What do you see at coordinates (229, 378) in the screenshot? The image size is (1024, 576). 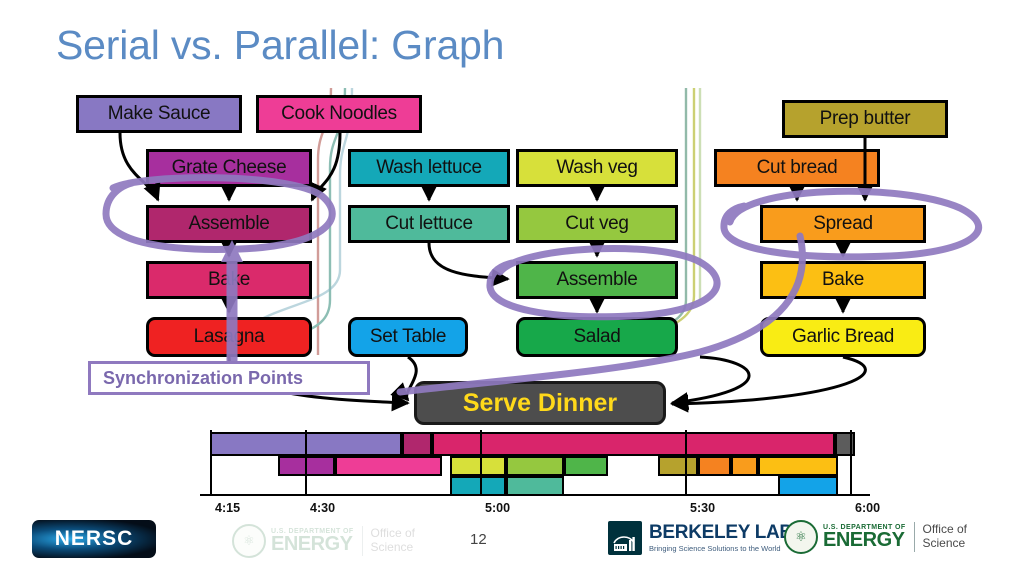 I see `synchronization-points-callout: Synchronization Points` at bounding box center [229, 378].